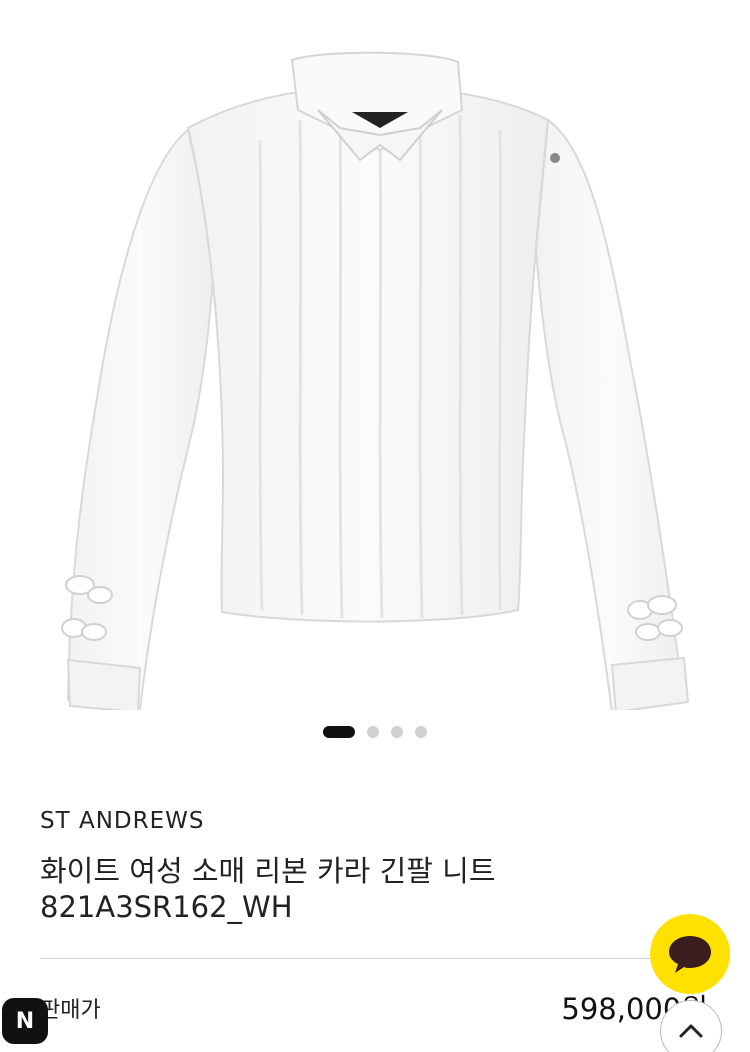  I want to click on carousel-indicator, so click(375, 732).